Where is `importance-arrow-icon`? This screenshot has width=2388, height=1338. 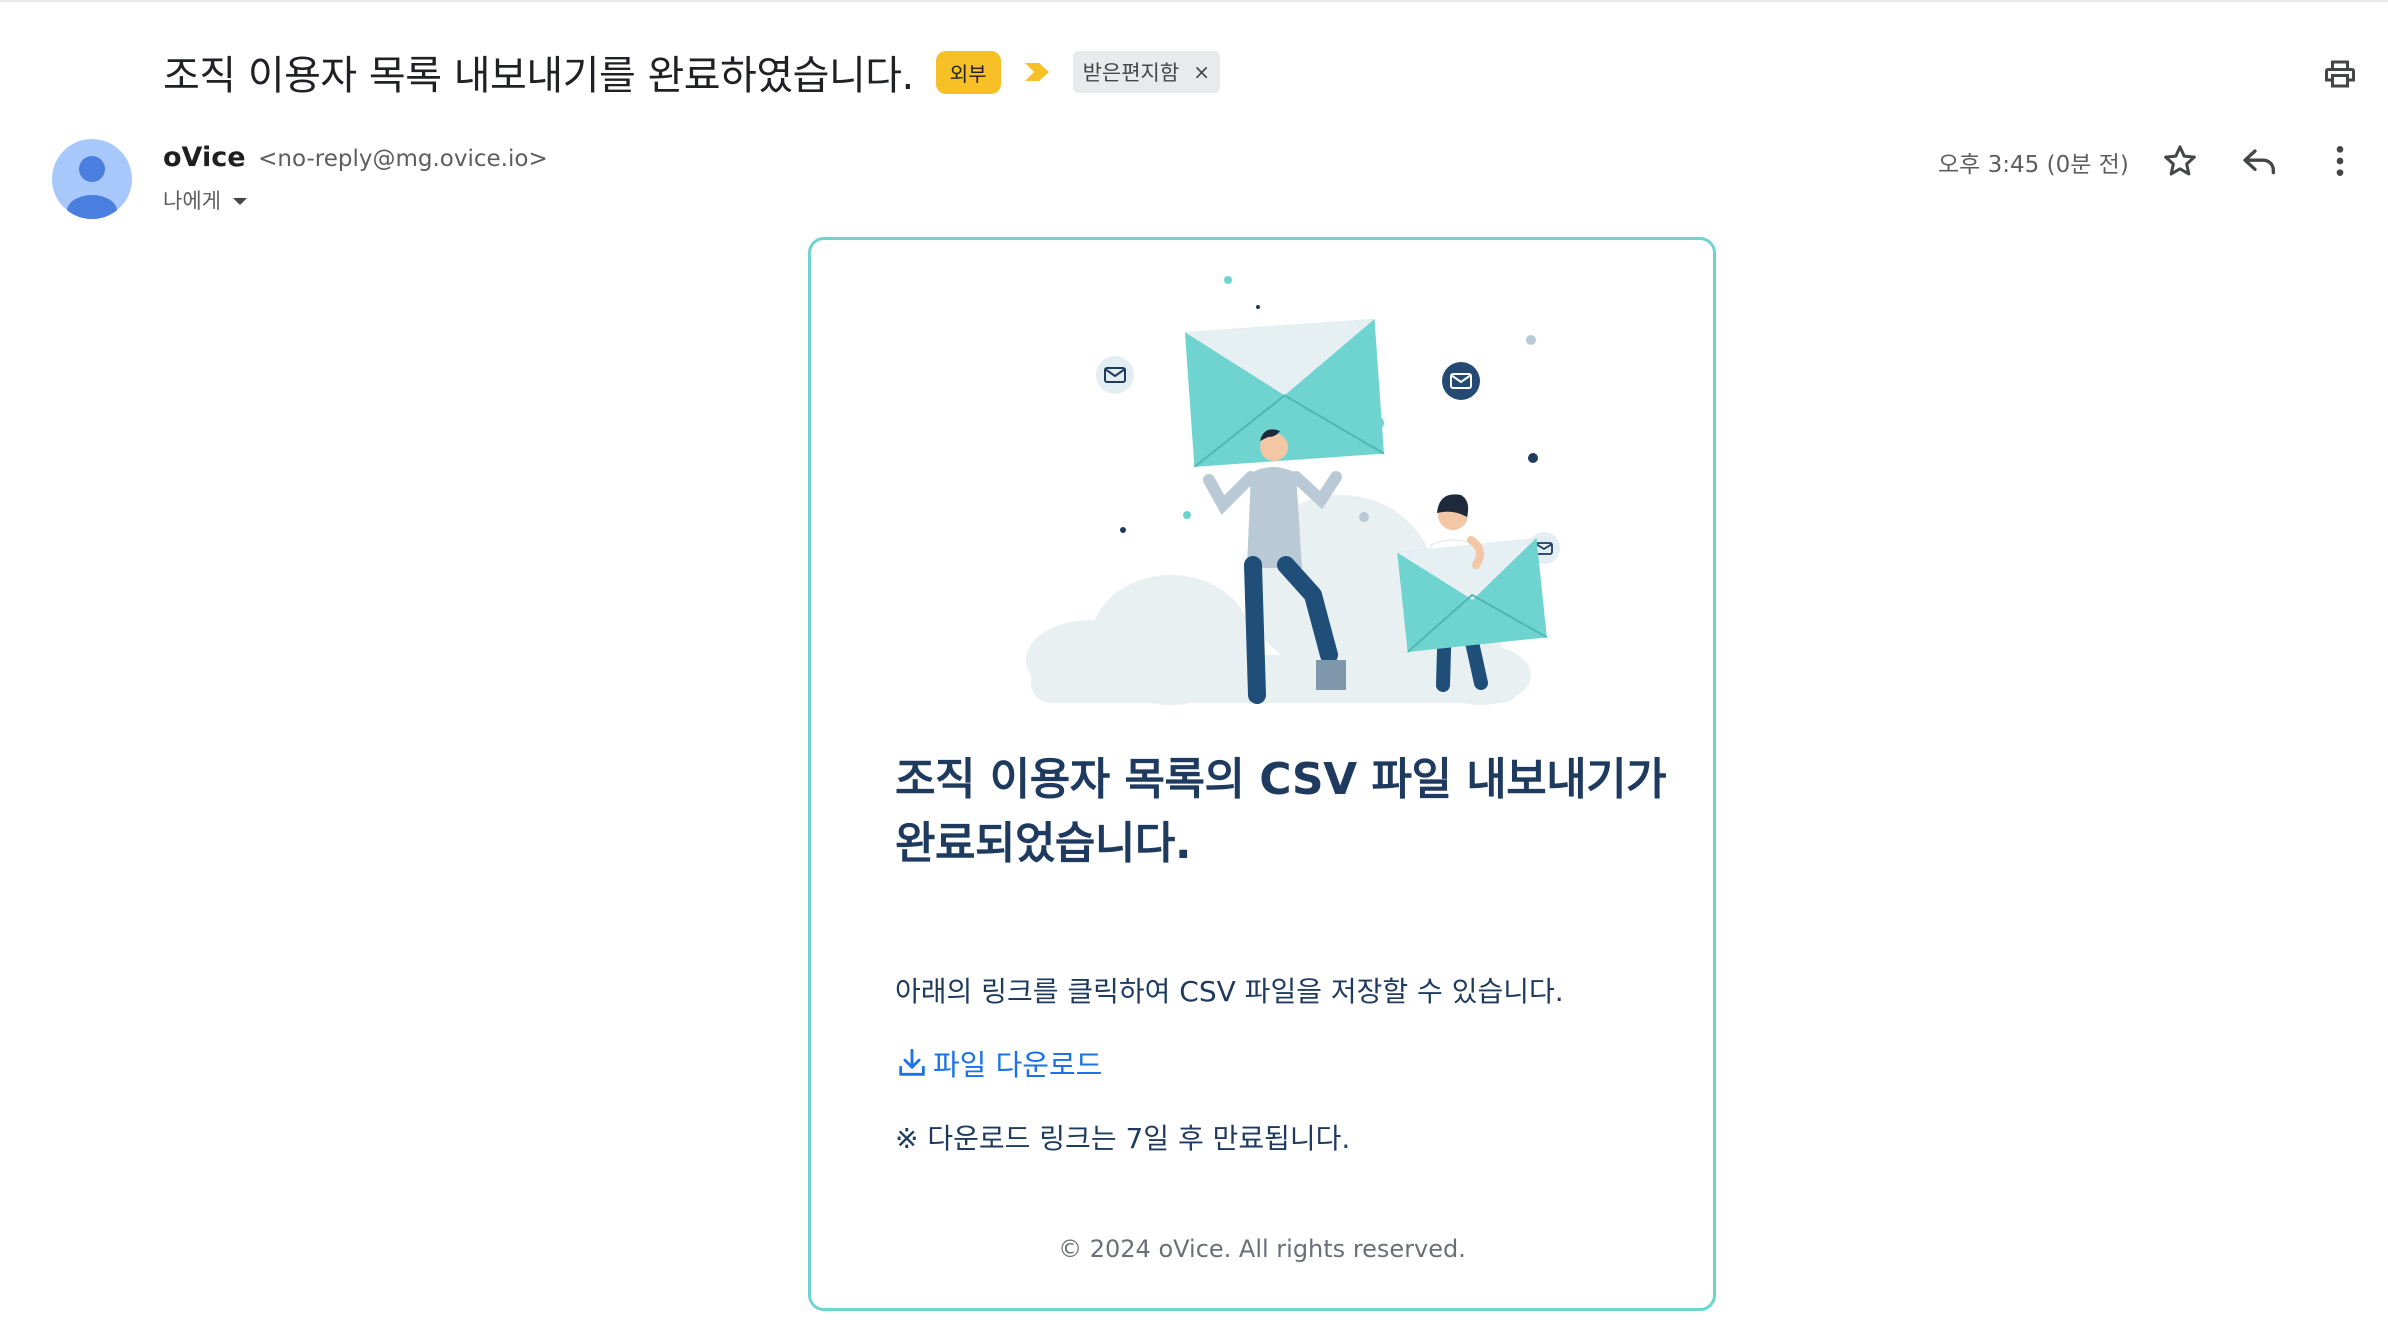
importance-arrow-icon is located at coordinates (1037, 72).